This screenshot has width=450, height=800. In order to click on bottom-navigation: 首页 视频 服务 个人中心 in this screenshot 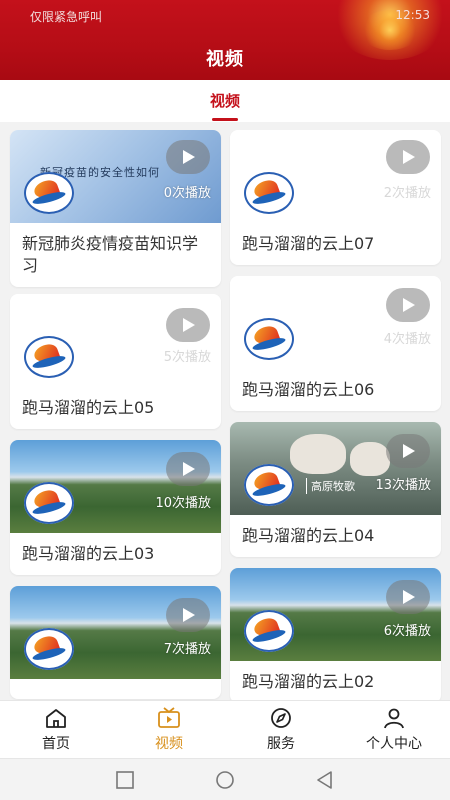, I will do `click(225, 729)`.